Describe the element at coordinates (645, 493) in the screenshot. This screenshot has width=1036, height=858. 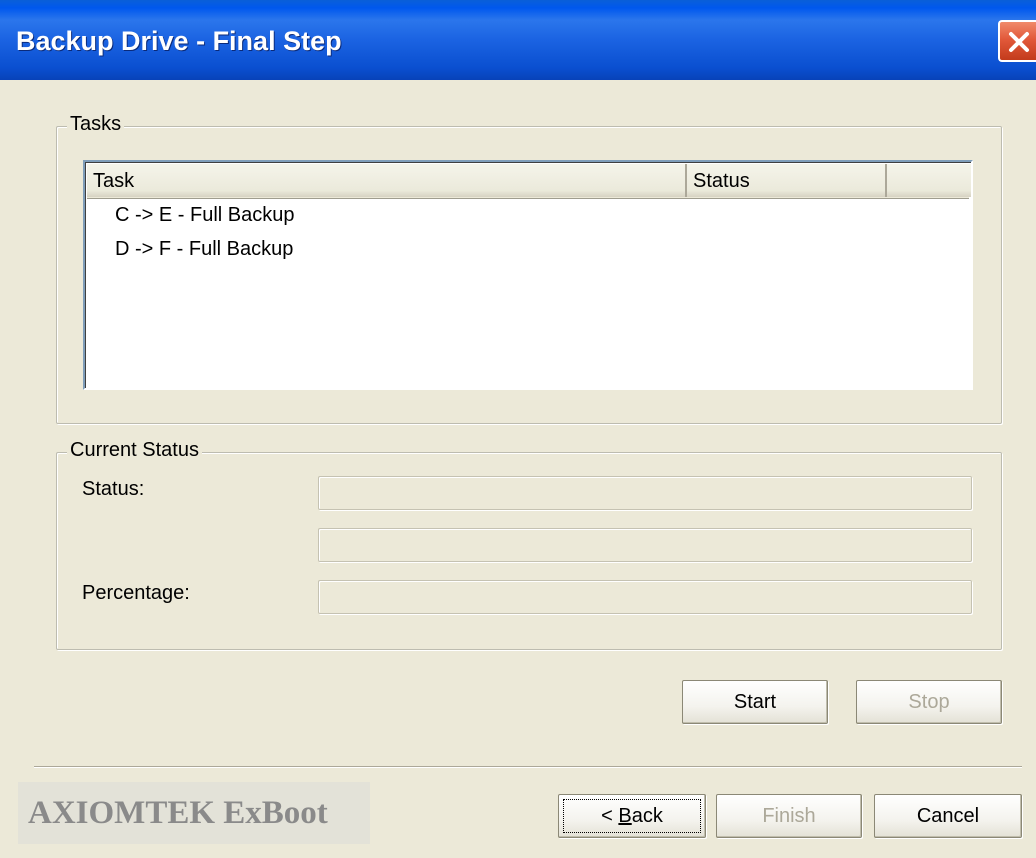
I see `status-field` at that location.